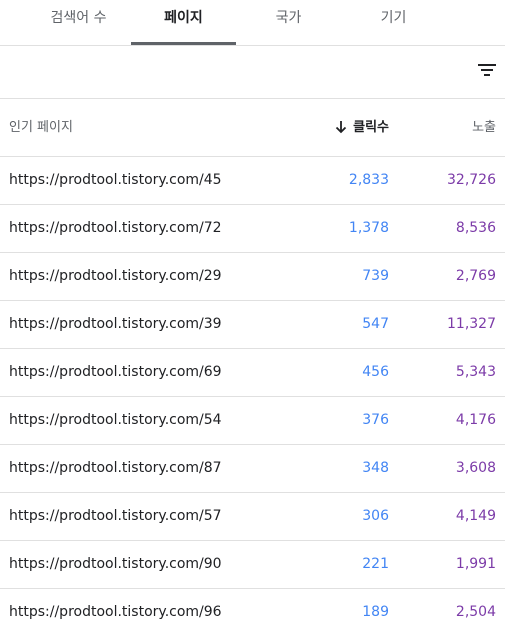 This screenshot has width=505, height=636. I want to click on tab-queries: 검색어 수, so click(78, 22).